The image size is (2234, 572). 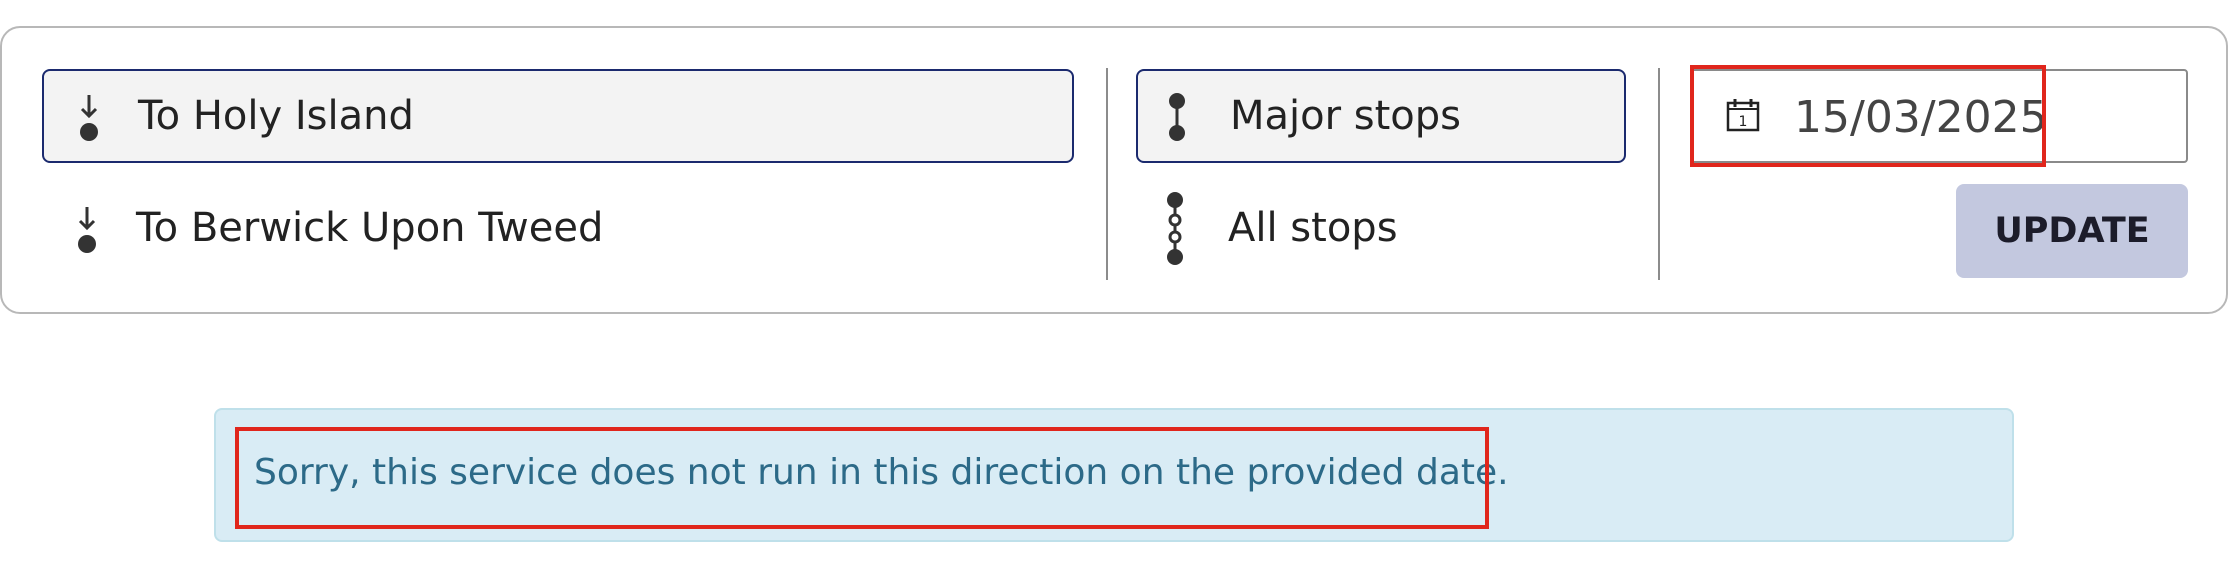 I want to click on date-input: 1 15/03/2025, so click(x=1939, y=116).